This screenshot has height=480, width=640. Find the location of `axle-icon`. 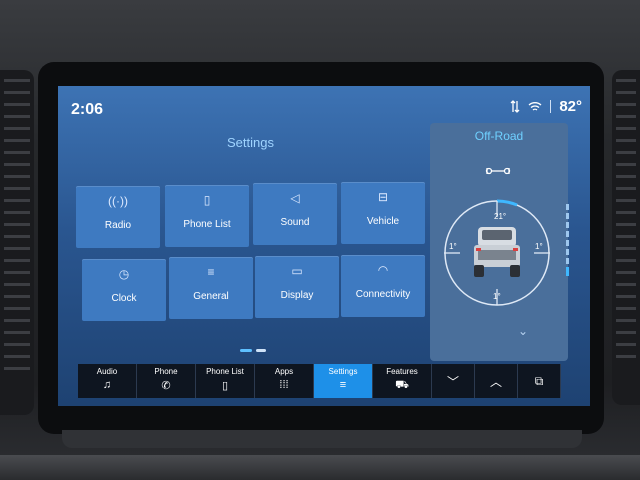

axle-icon is located at coordinates (498, 171).